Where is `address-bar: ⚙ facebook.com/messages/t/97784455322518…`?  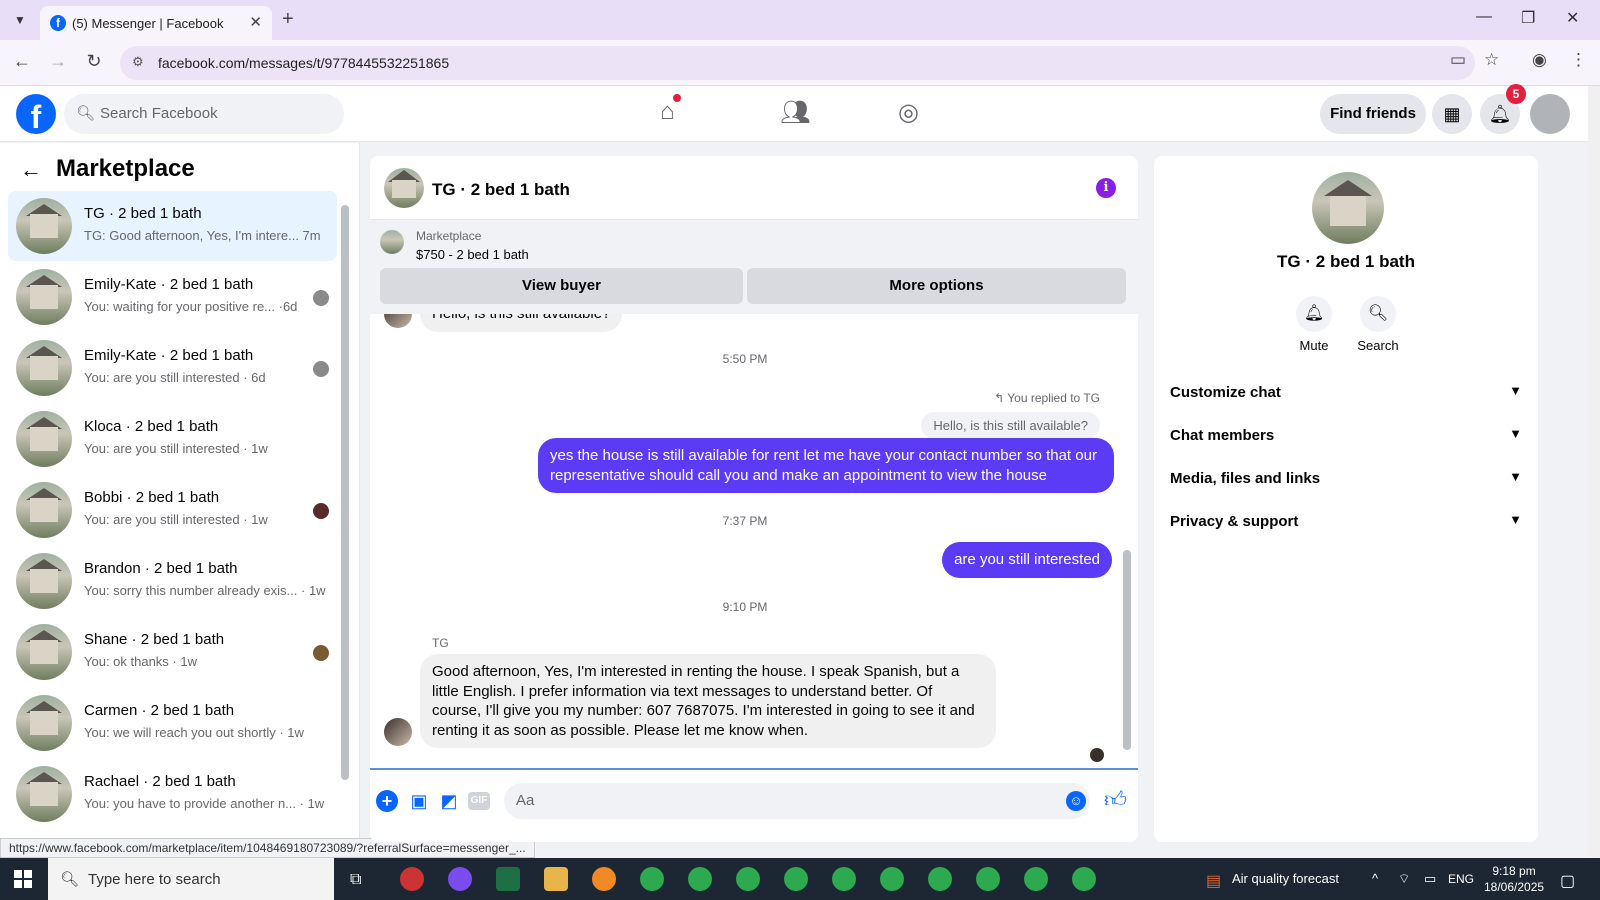 address-bar: ⚙ facebook.com/messages/t/97784455322518… is located at coordinates (797, 63).